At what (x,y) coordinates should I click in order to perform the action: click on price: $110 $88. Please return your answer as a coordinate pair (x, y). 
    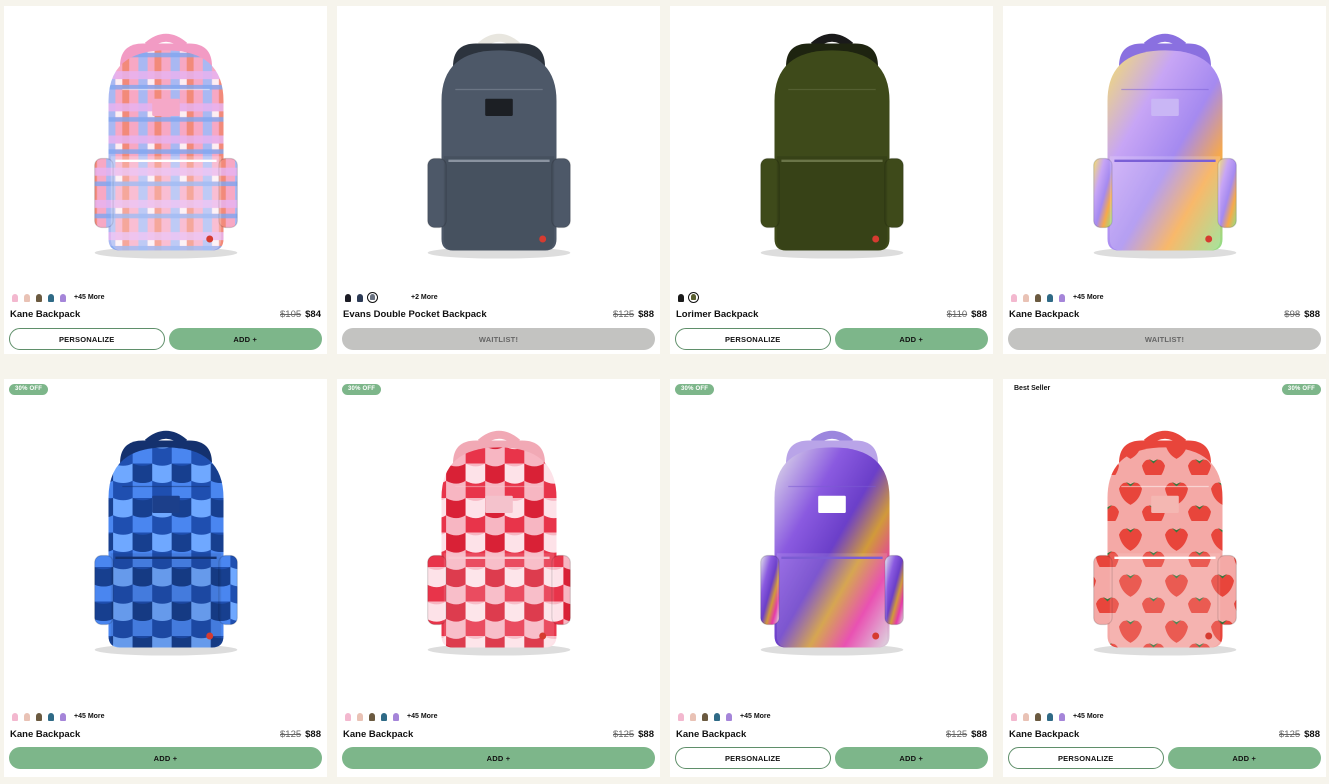
    Looking at the image, I should click on (967, 314).